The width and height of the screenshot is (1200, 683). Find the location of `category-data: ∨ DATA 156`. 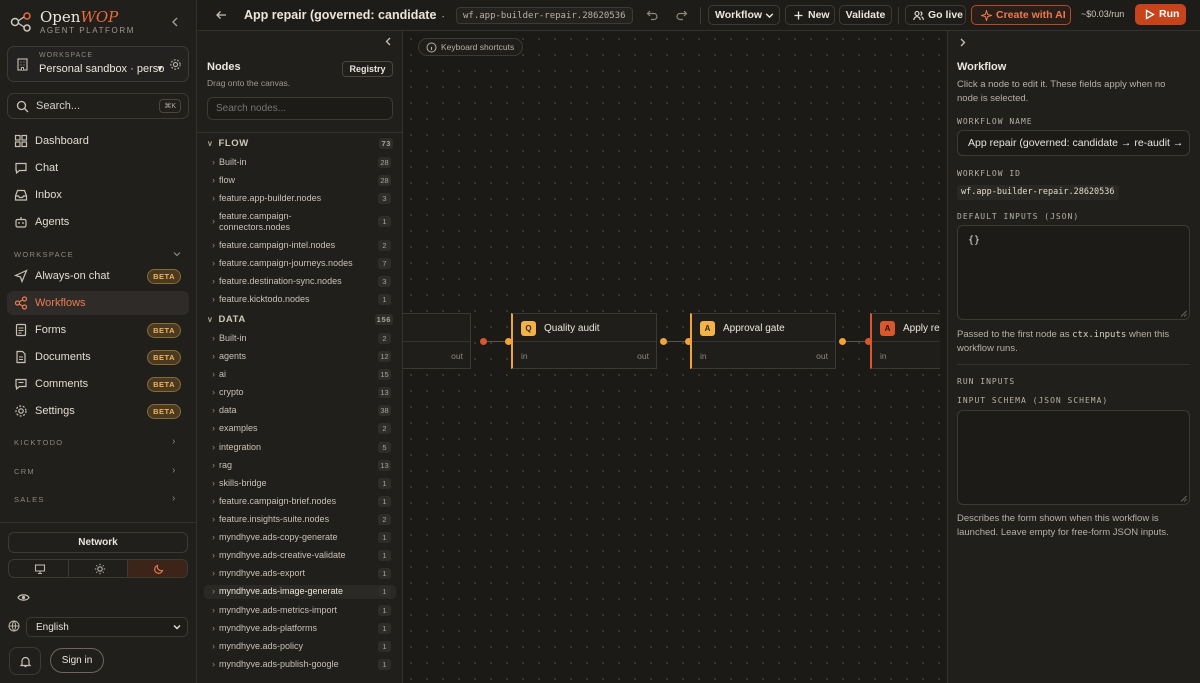

category-data: ∨ DATA 156 is located at coordinates (300, 319).